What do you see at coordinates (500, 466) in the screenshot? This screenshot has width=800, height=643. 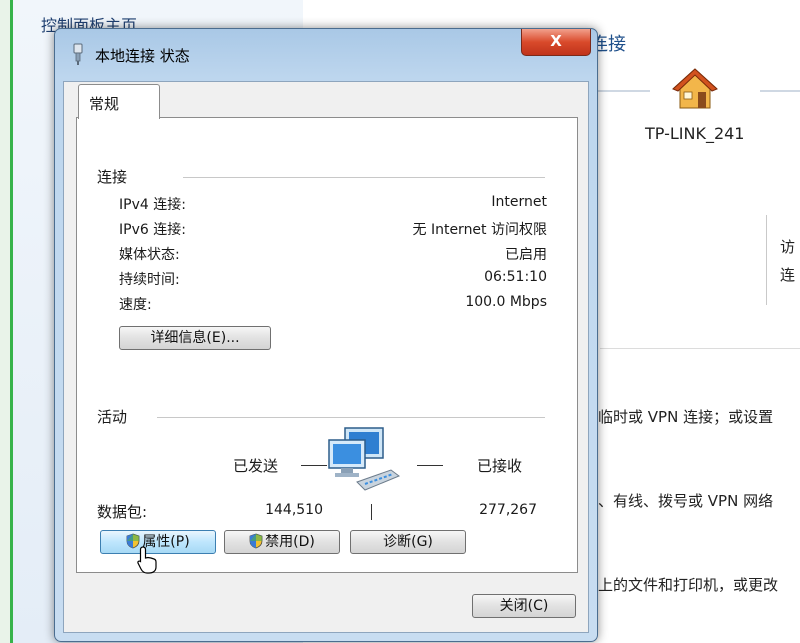 I see `received-label: 已接收` at bounding box center [500, 466].